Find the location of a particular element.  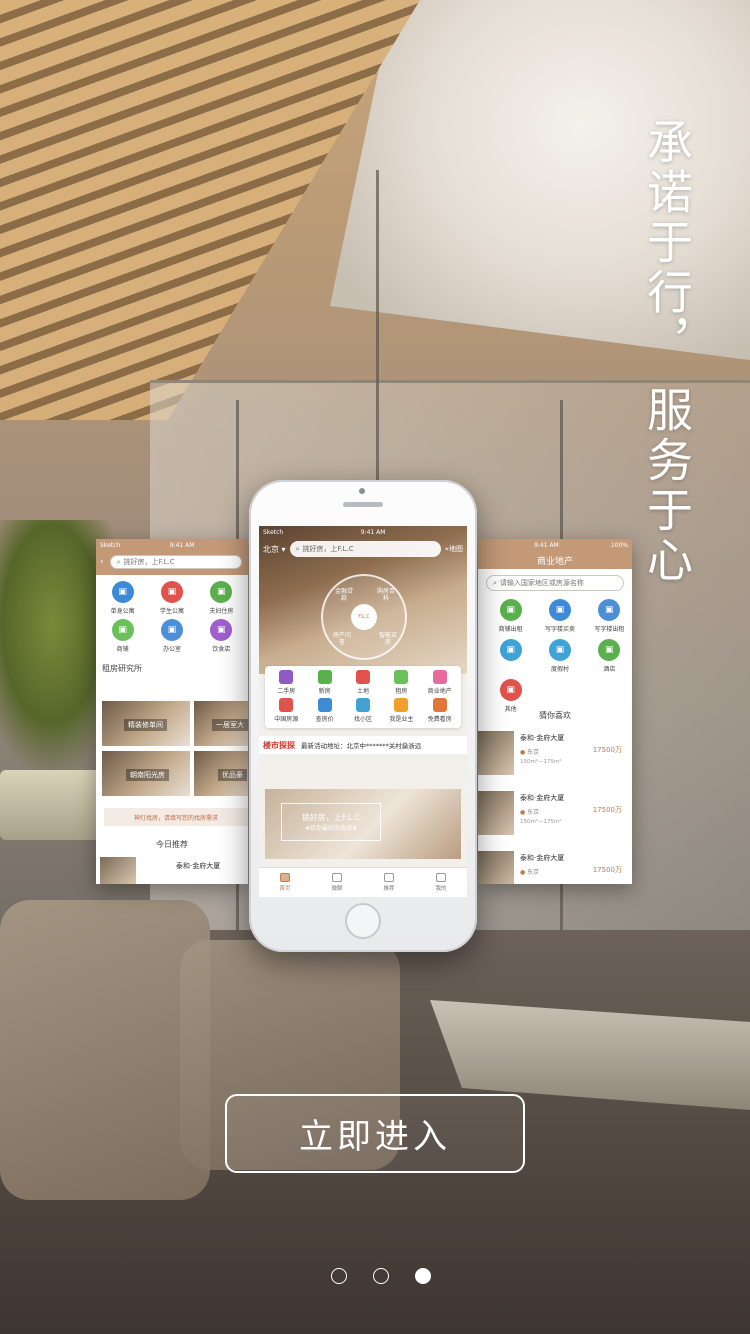

service-ring: F.L.C 金融贷款 购房百科 房产问答 智能买房 is located at coordinates (364, 617).